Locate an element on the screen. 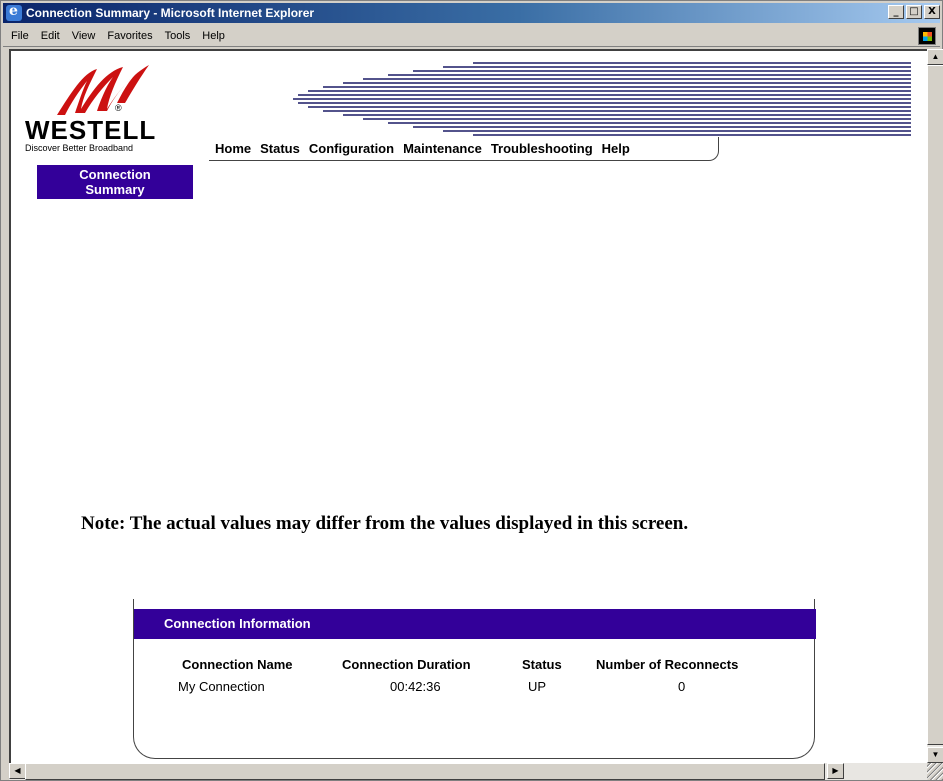 This screenshot has width=943, height=781. windows-logo-icon is located at coordinates (927, 36).